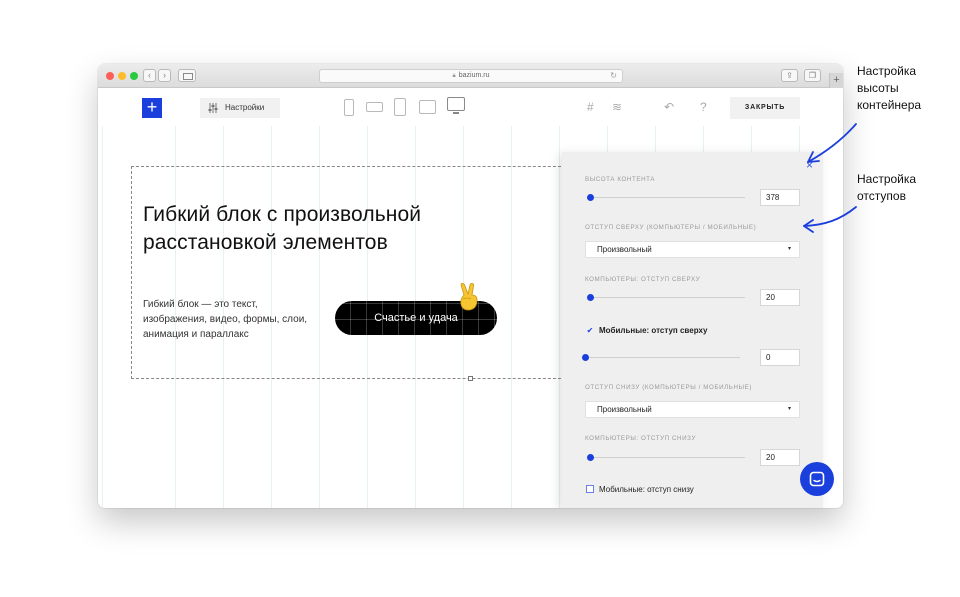 The width and height of the screenshot is (960, 597). What do you see at coordinates (830, 216) in the screenshot?
I see `padding-arrow-line` at bounding box center [830, 216].